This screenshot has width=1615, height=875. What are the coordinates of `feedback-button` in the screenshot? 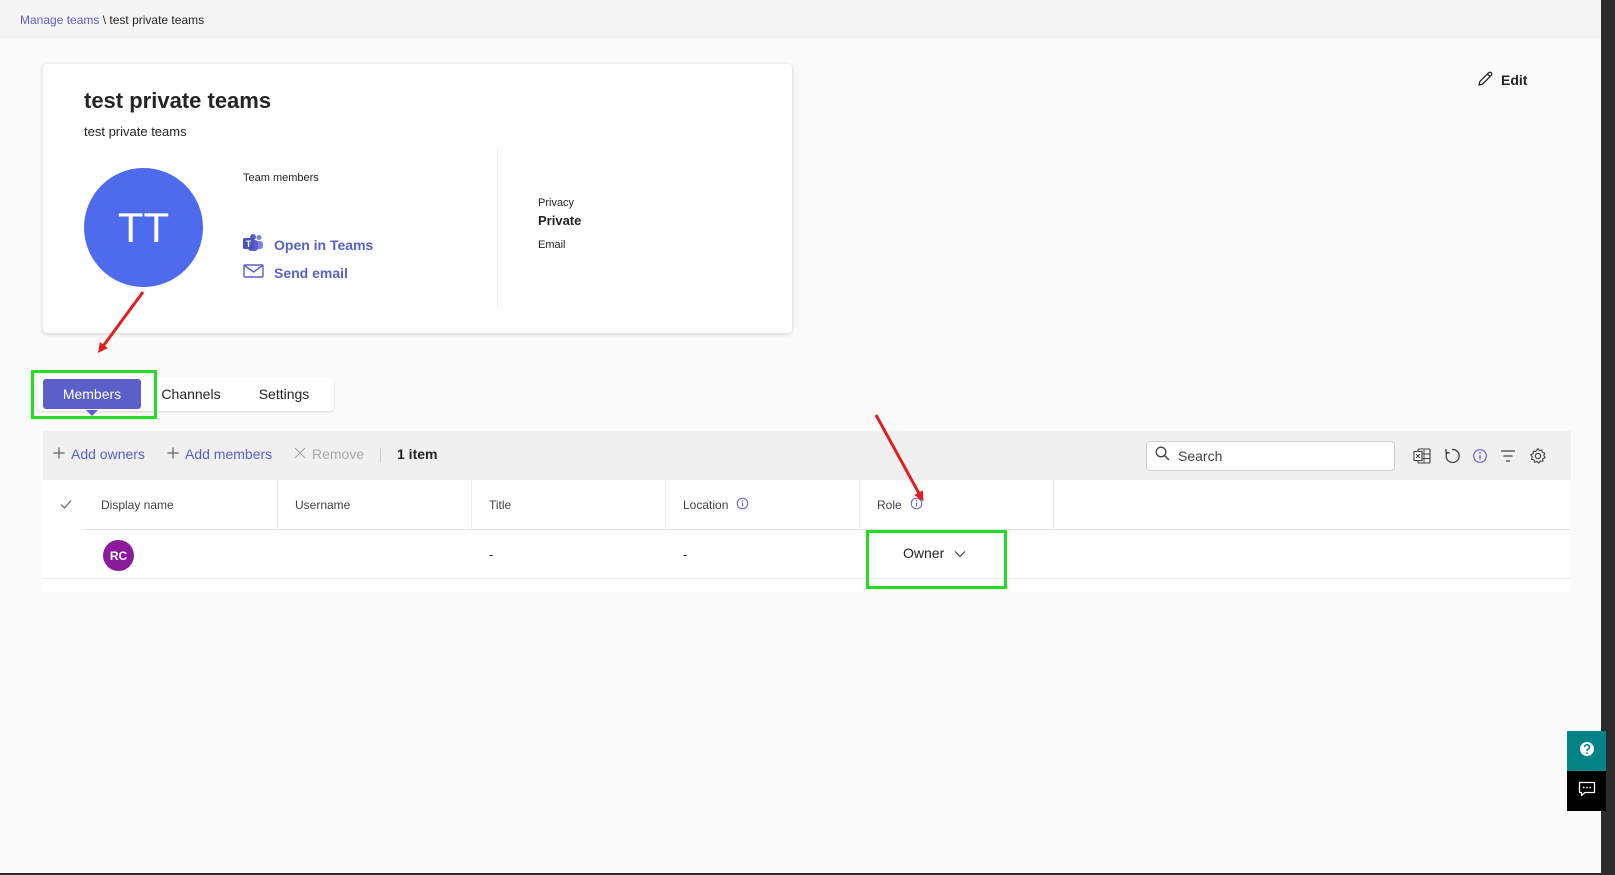 It's located at (1586, 791).